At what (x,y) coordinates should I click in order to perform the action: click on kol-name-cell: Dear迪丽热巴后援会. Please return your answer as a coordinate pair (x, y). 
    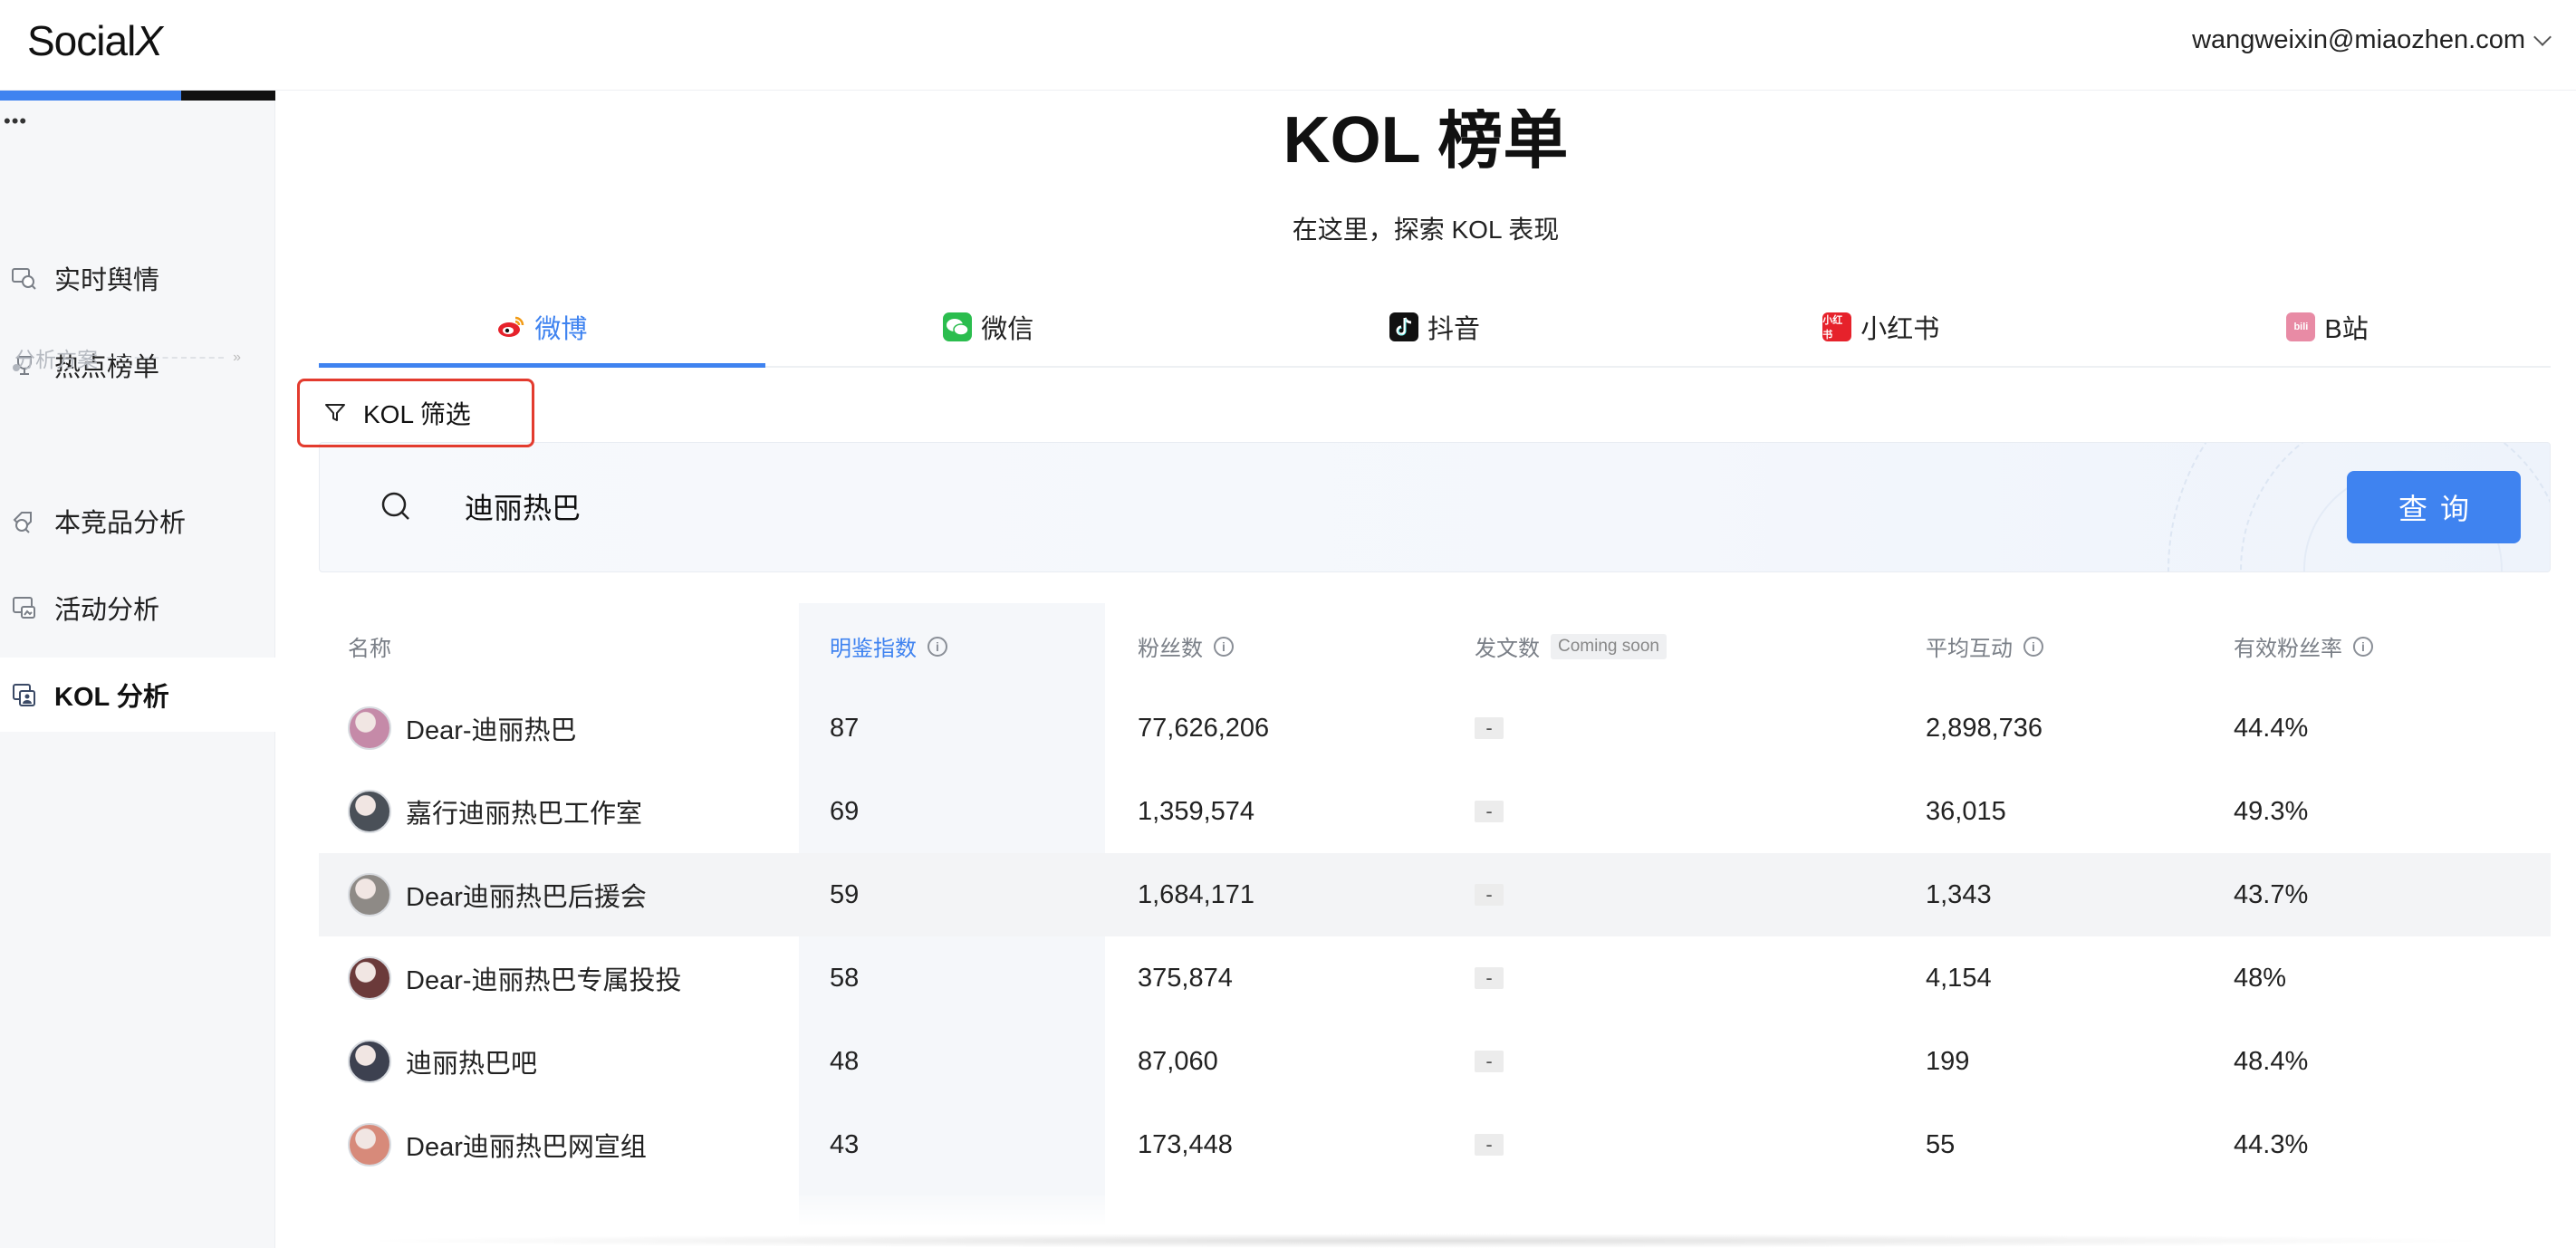
    Looking at the image, I should click on (497, 894).